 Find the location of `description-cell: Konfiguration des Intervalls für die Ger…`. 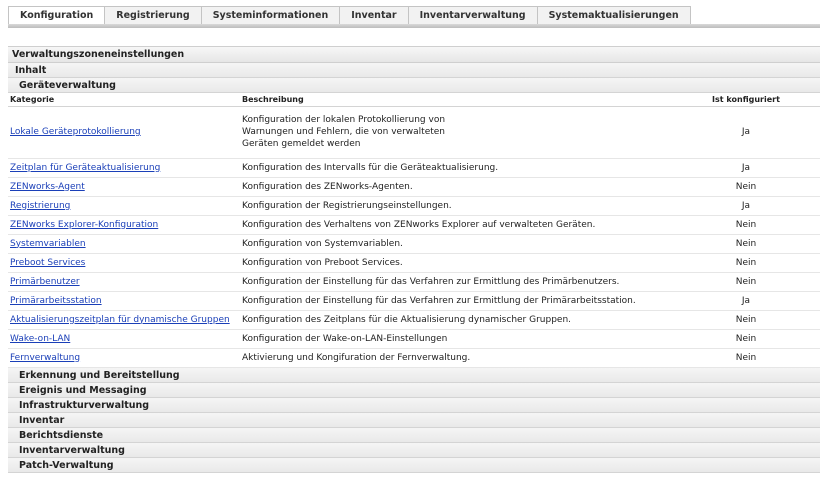

description-cell: Konfiguration des Intervalls für die Ger… is located at coordinates (456, 168).